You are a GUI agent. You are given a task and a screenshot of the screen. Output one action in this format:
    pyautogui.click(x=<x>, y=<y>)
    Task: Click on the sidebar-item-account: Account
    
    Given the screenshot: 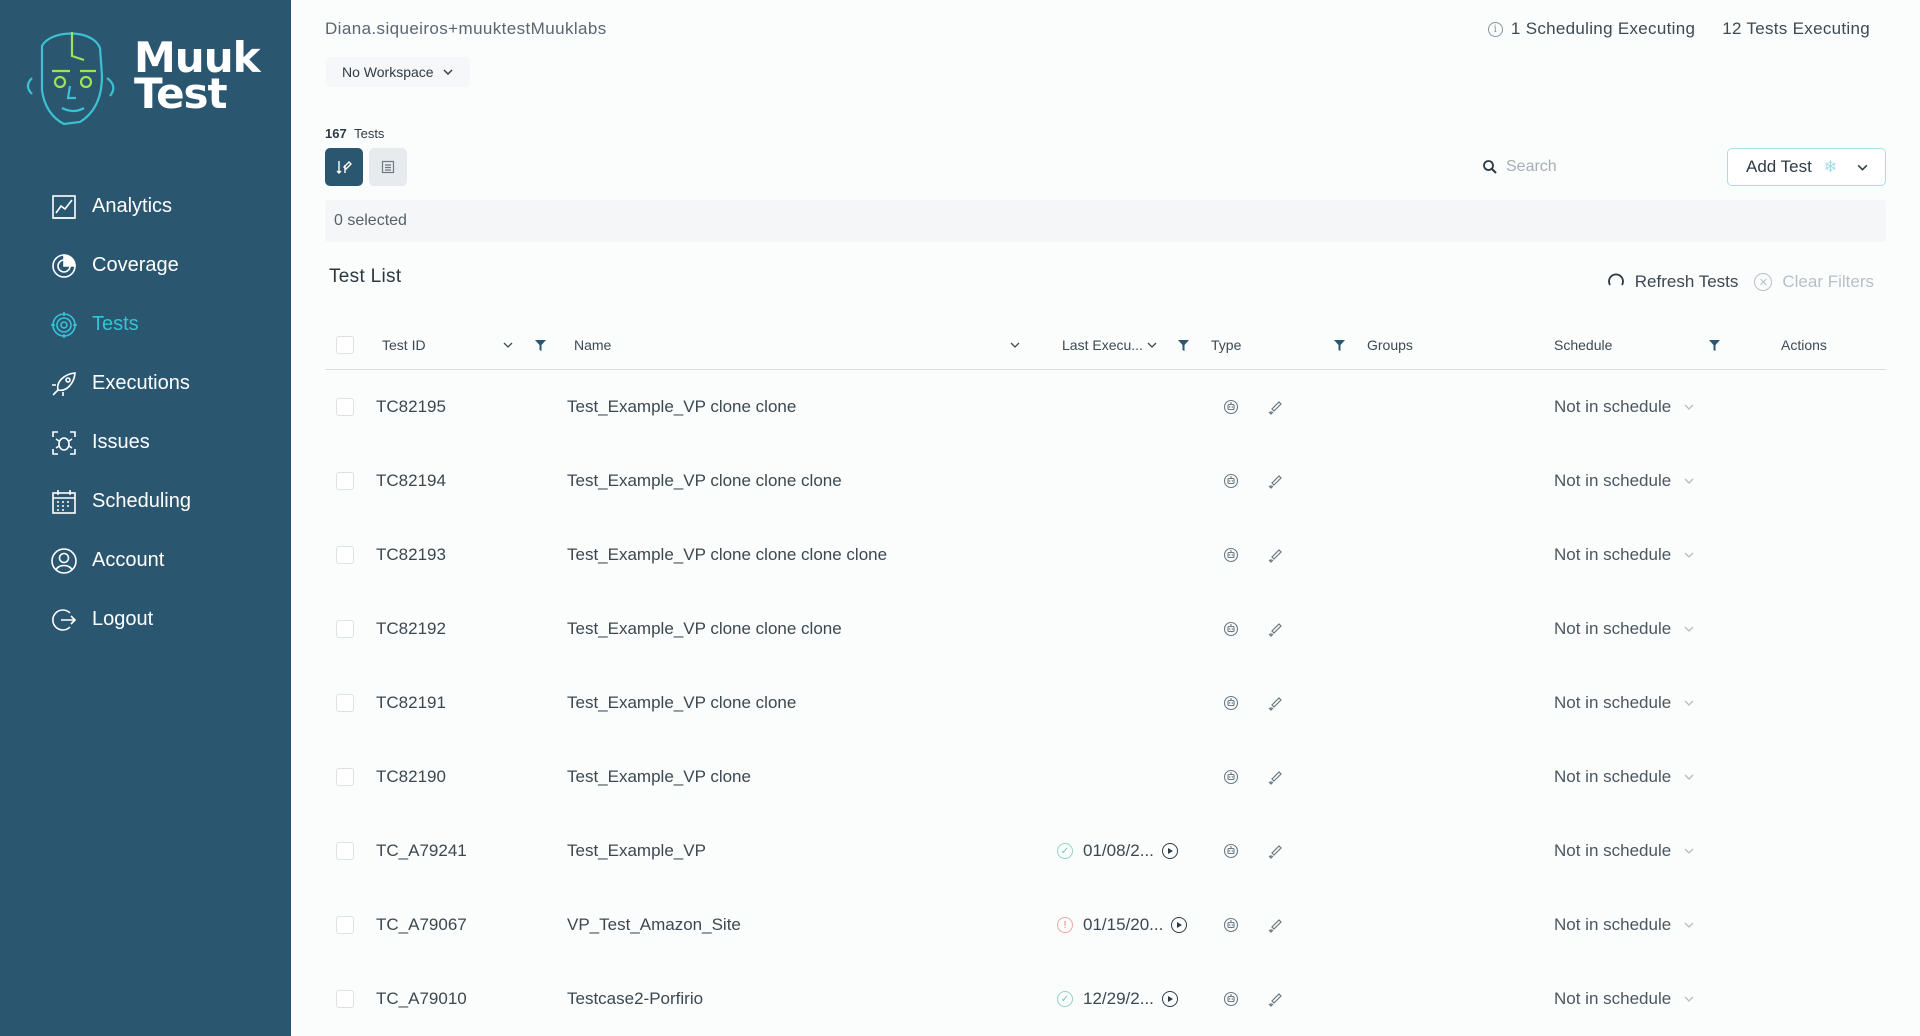 What is the action you would take?
    pyautogui.click(x=145, y=560)
    